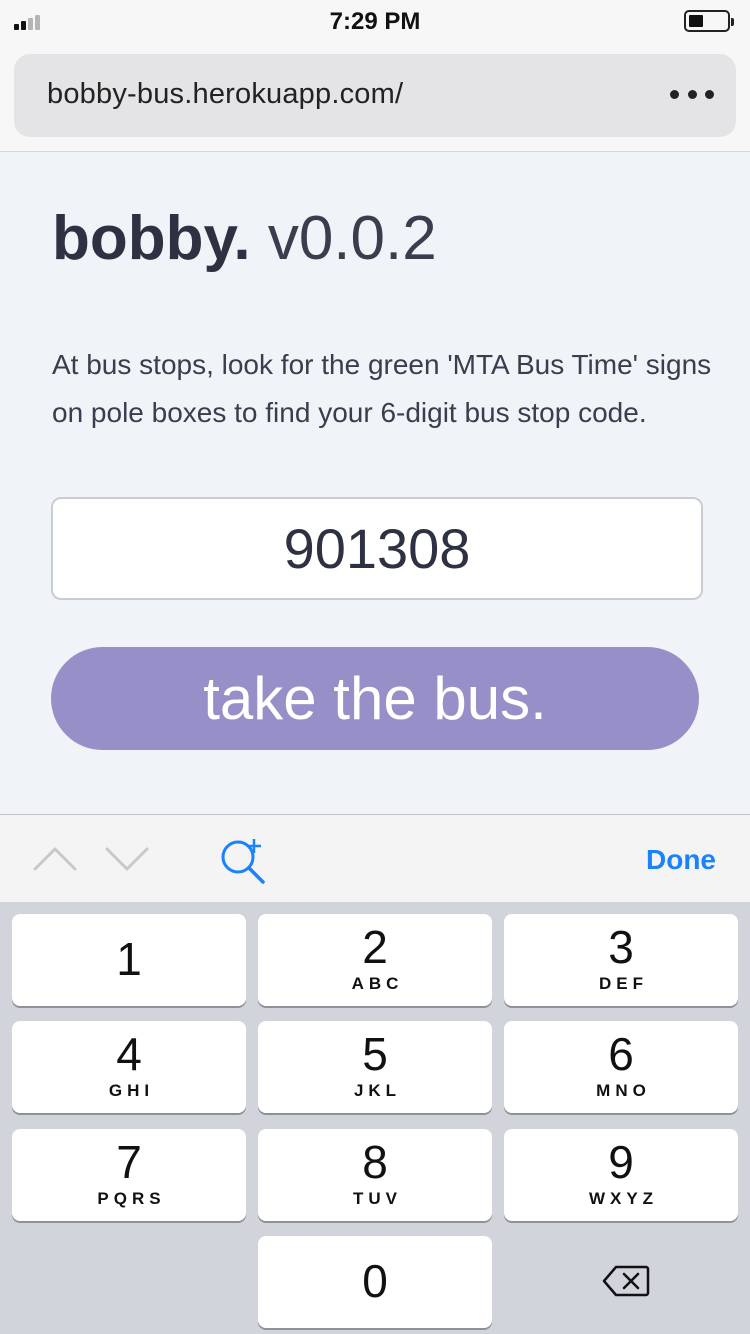 The width and height of the screenshot is (750, 1334). I want to click on key-7: 7 PQRS, so click(129, 1175).